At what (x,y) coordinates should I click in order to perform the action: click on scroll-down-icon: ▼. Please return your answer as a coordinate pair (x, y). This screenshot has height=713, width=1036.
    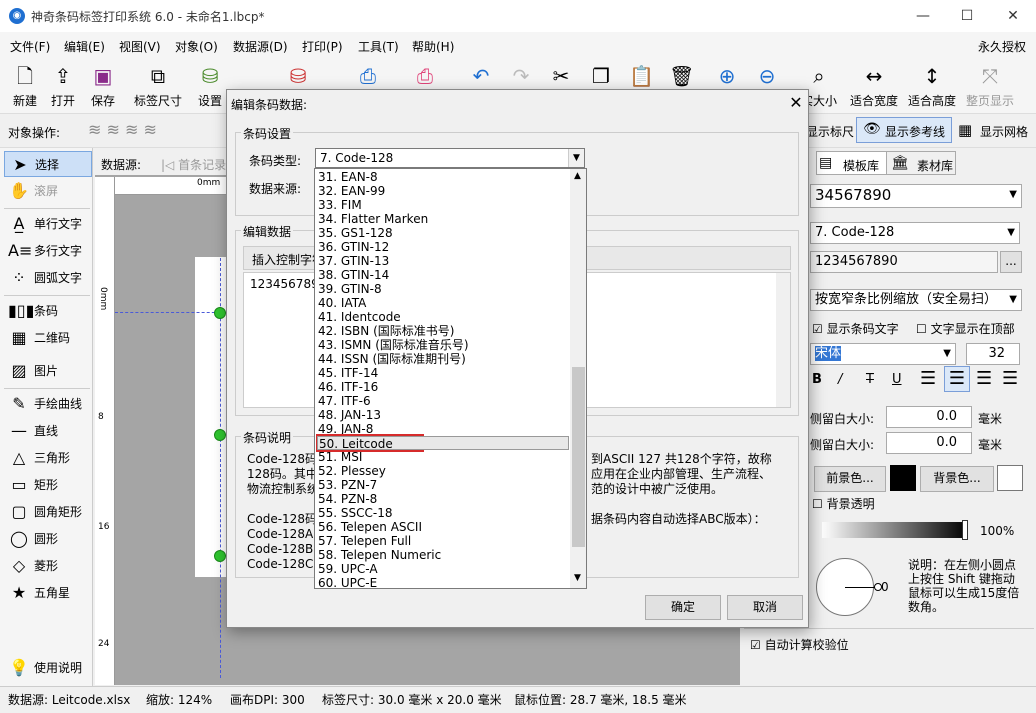
    Looking at the image, I should click on (577, 578).